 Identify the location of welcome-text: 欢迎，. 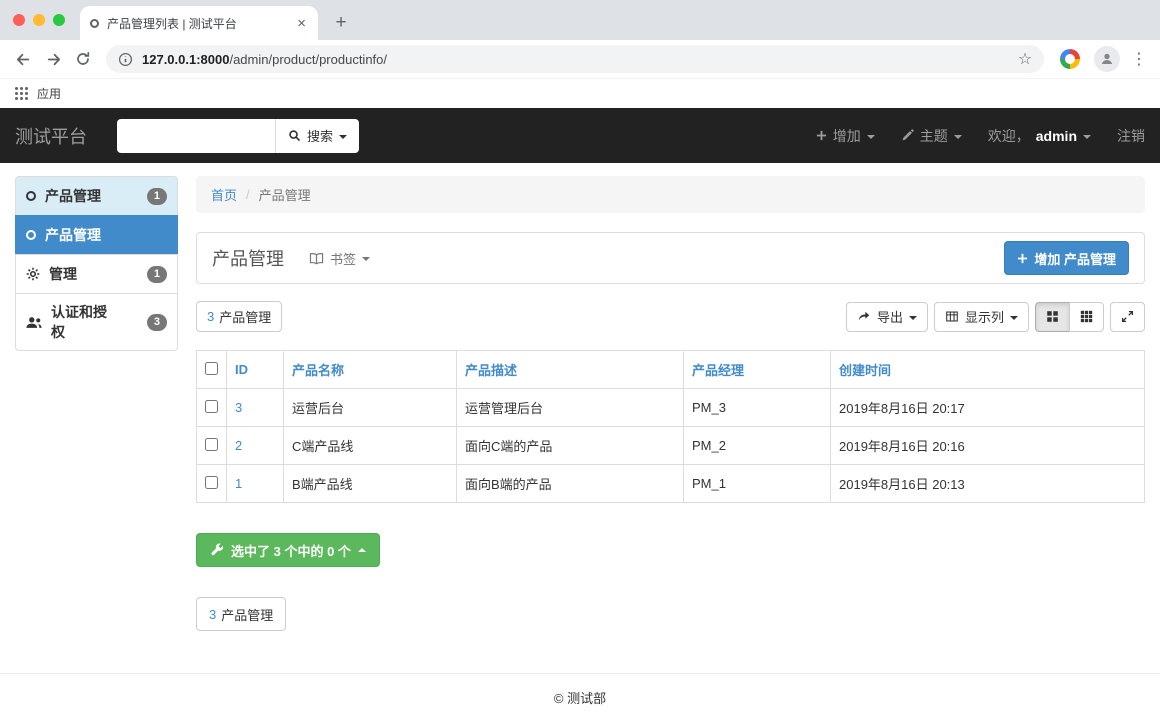
(1008, 135).